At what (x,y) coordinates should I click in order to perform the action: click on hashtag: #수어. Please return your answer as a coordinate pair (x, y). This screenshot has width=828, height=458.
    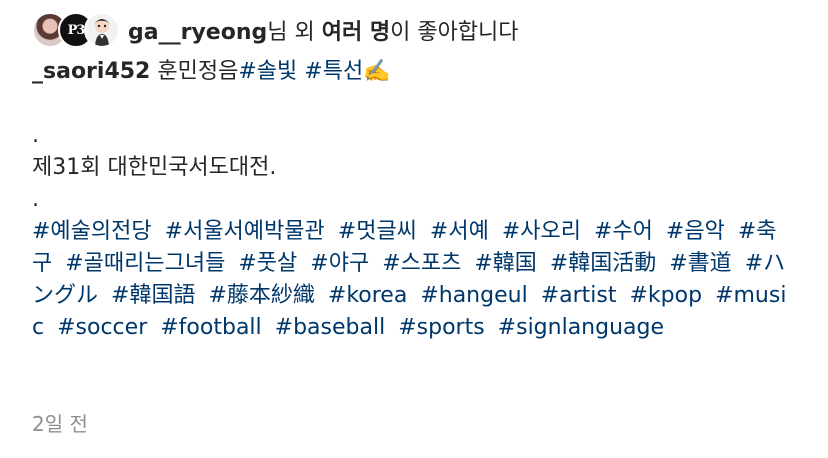
    Looking at the image, I should click on (623, 231).